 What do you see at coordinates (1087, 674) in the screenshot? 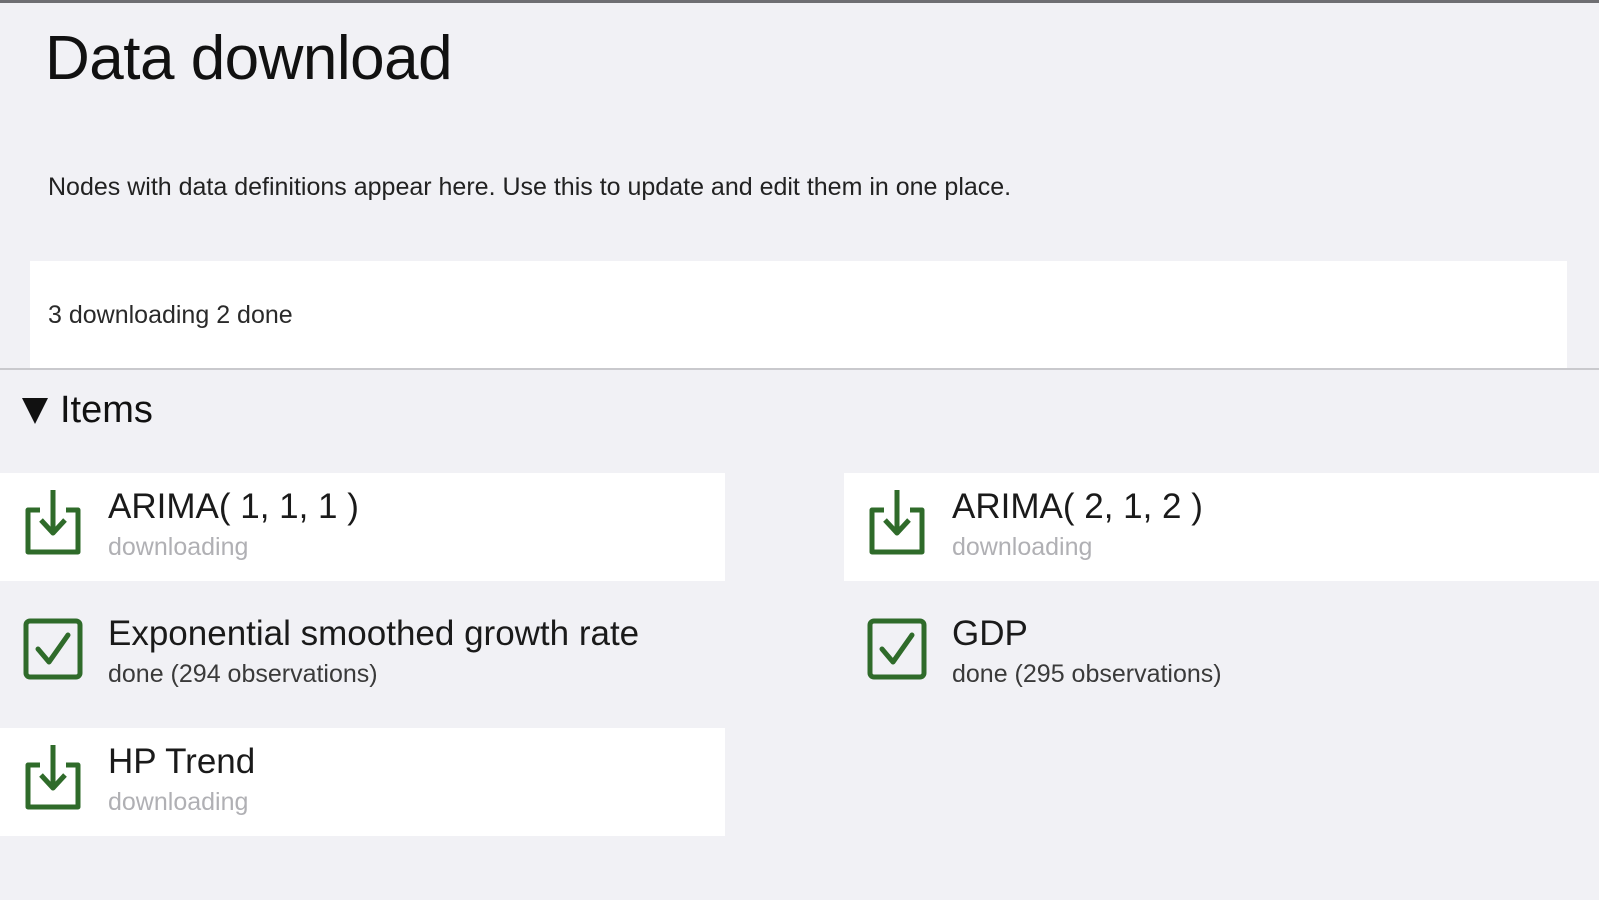
I see `item-status: done (295 observations)` at bounding box center [1087, 674].